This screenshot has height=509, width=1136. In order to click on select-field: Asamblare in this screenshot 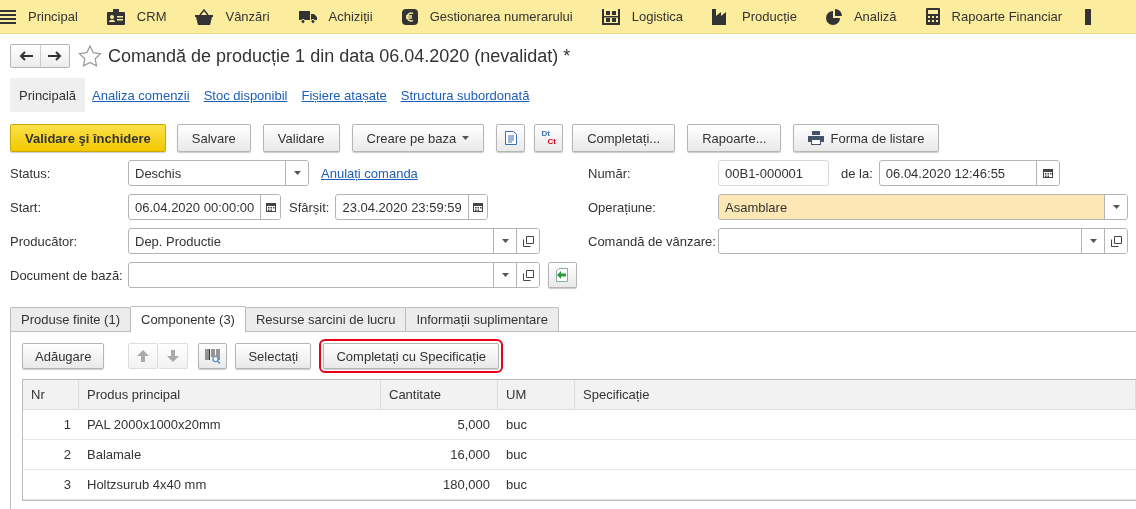, I will do `click(923, 207)`.